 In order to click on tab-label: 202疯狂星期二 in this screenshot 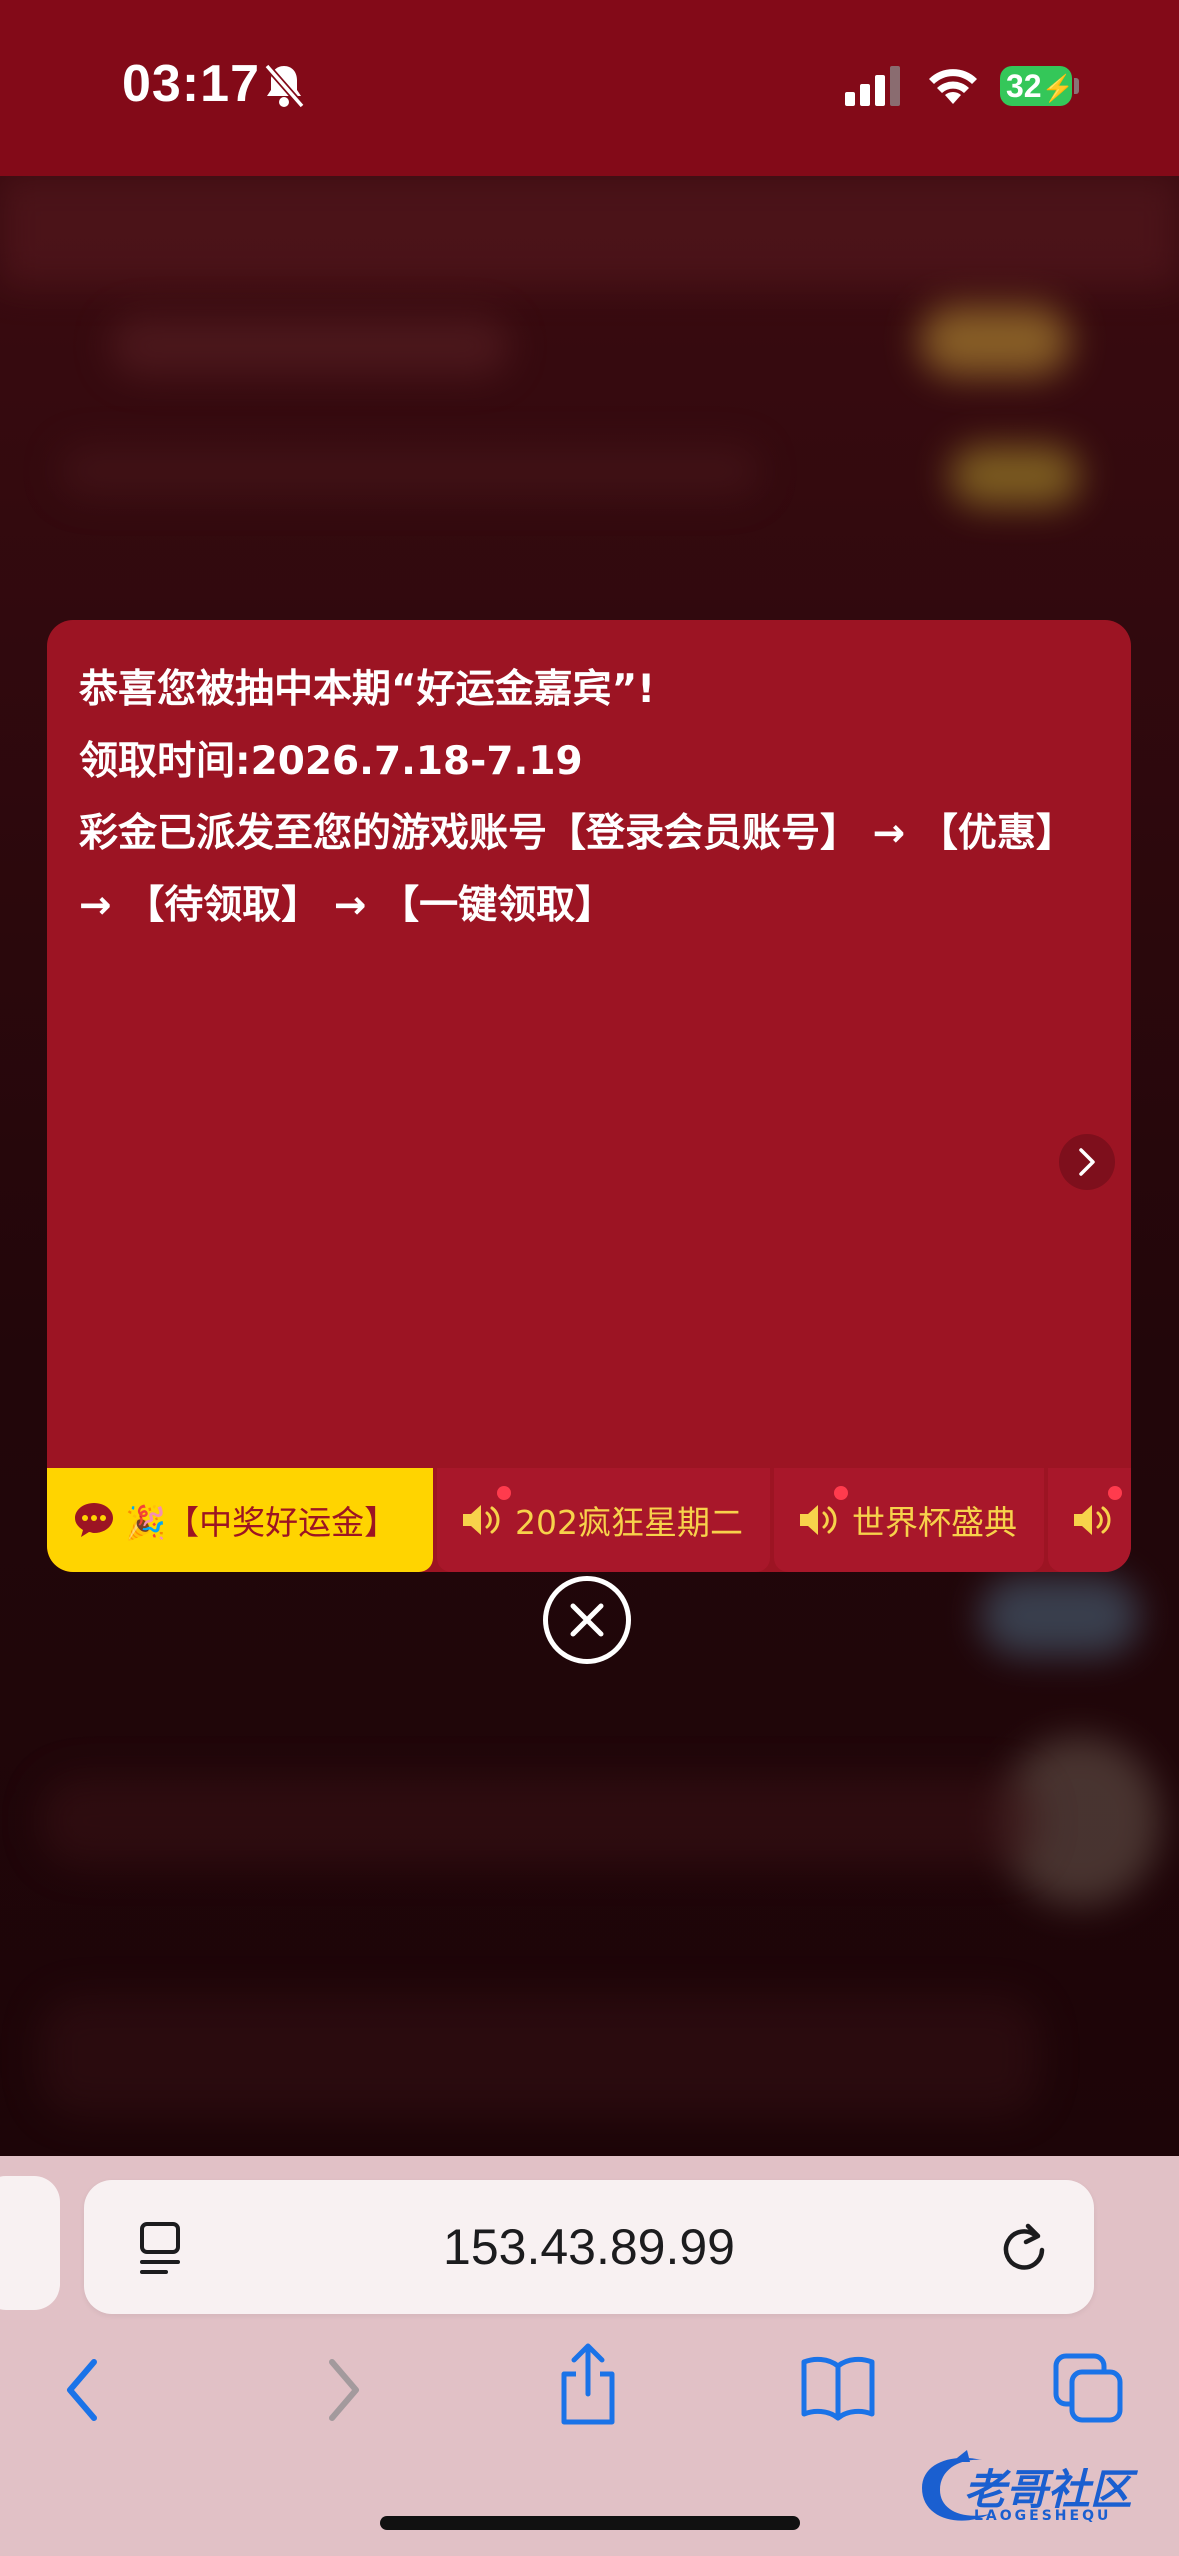, I will do `click(629, 1522)`.